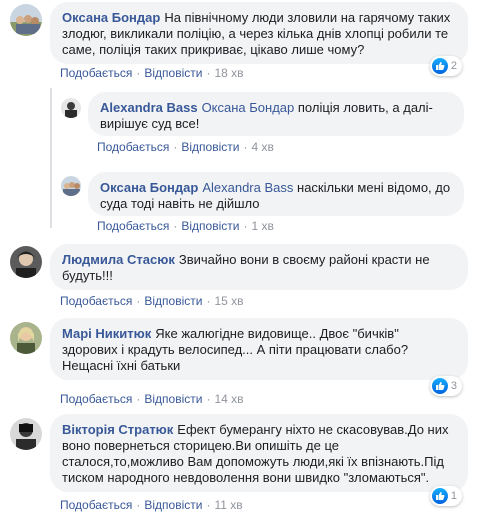 Image resolution: width=498 pixels, height=517 pixels. Describe the element at coordinates (228, 73) in the screenshot. I see `timestamp: 18 хв` at that location.